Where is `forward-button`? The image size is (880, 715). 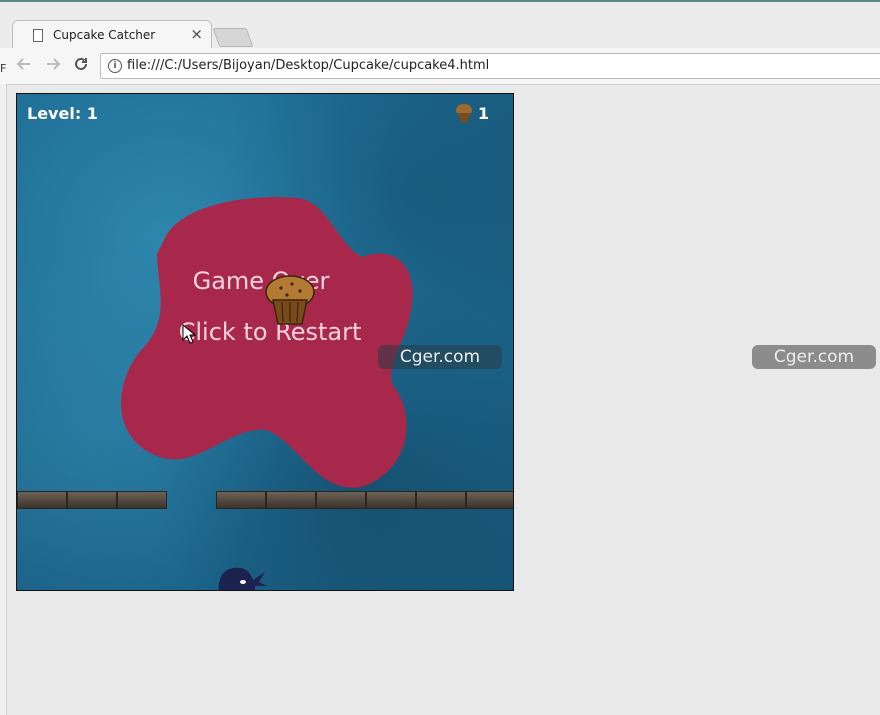 forward-button is located at coordinates (53, 66).